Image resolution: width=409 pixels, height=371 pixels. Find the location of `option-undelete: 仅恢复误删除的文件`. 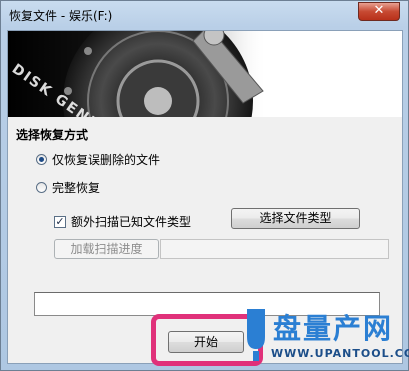

option-undelete: 仅恢复误删除的文件 is located at coordinates (98, 159).